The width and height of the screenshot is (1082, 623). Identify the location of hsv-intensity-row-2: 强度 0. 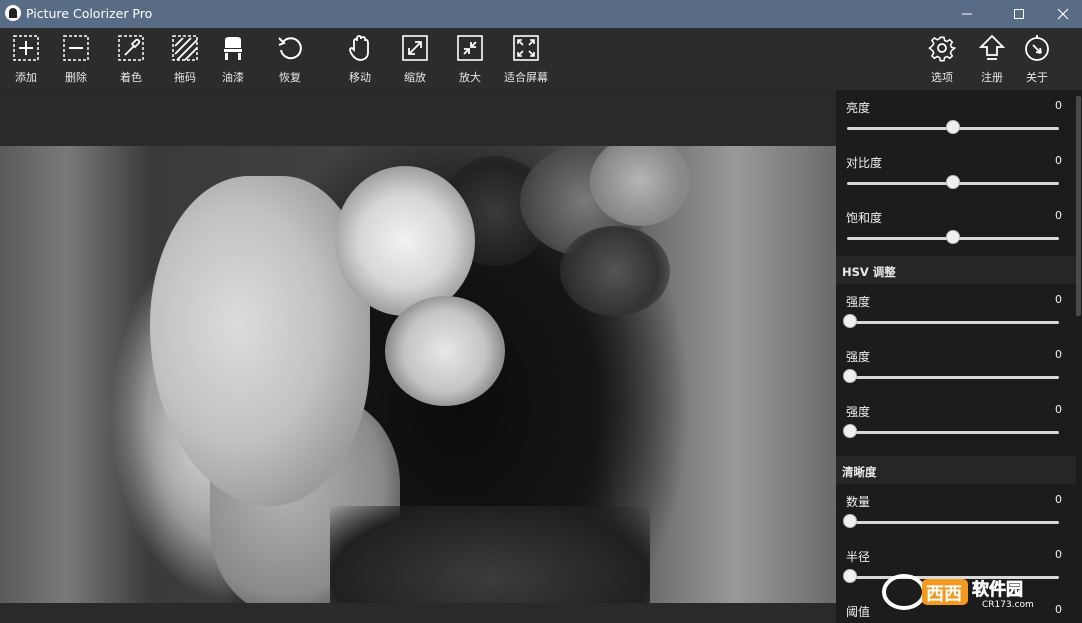
(956, 366).